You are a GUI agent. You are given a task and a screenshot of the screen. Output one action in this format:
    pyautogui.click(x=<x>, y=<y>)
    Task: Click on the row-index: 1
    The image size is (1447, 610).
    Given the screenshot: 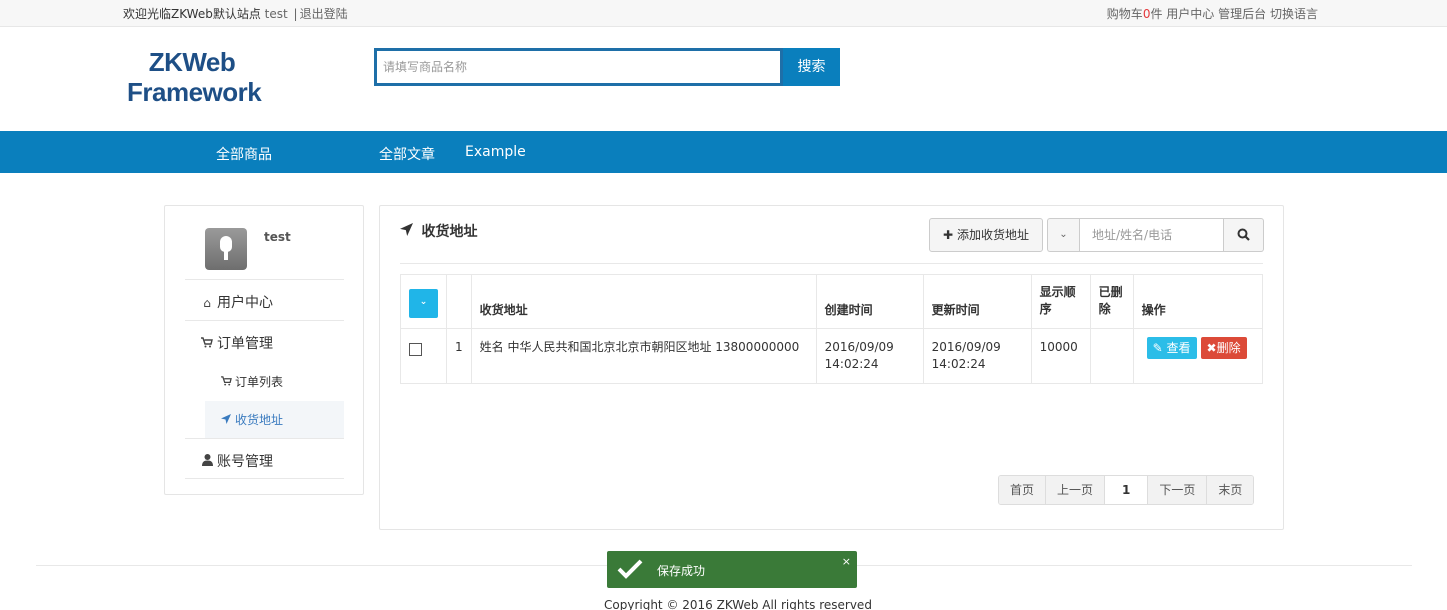 What is the action you would take?
    pyautogui.click(x=459, y=356)
    